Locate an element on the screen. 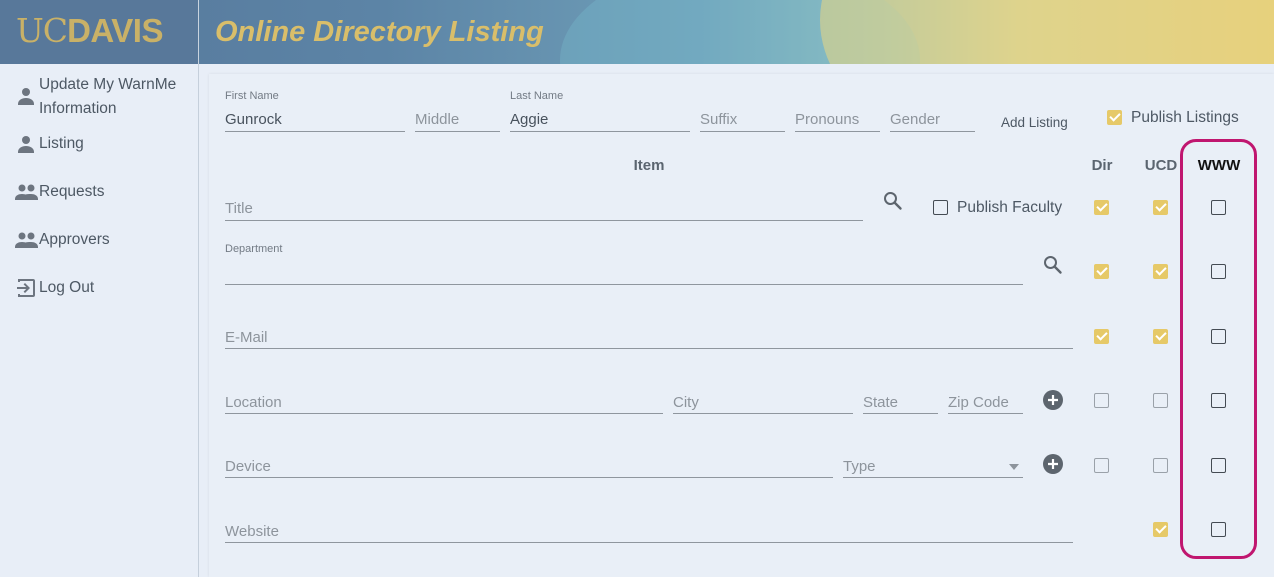 This screenshot has width=1274, height=577. suffix-placeholder: Suffix is located at coordinates (719, 119).